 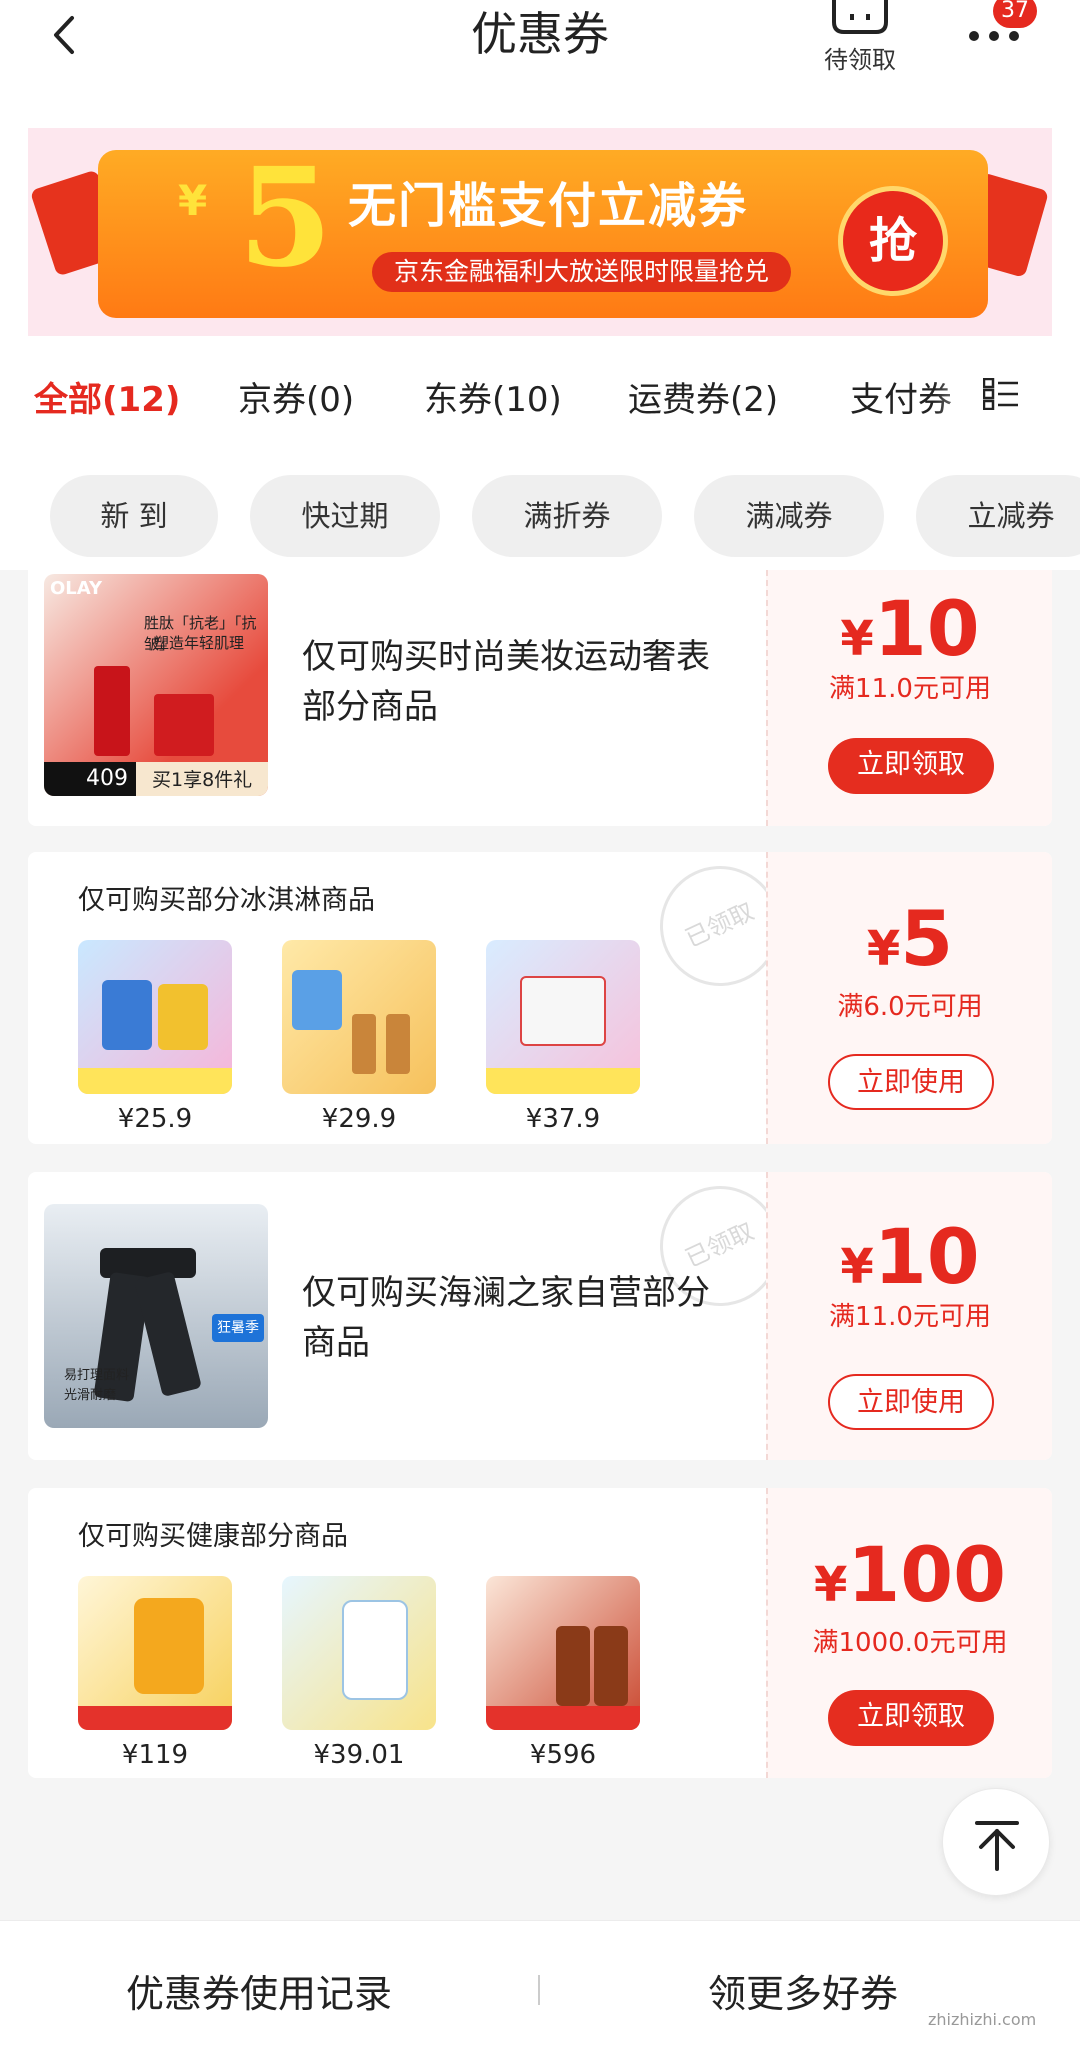 What do you see at coordinates (199, 643) in the screenshot?
I see `thumb-tagline-2: 塑造年轻肌理` at bounding box center [199, 643].